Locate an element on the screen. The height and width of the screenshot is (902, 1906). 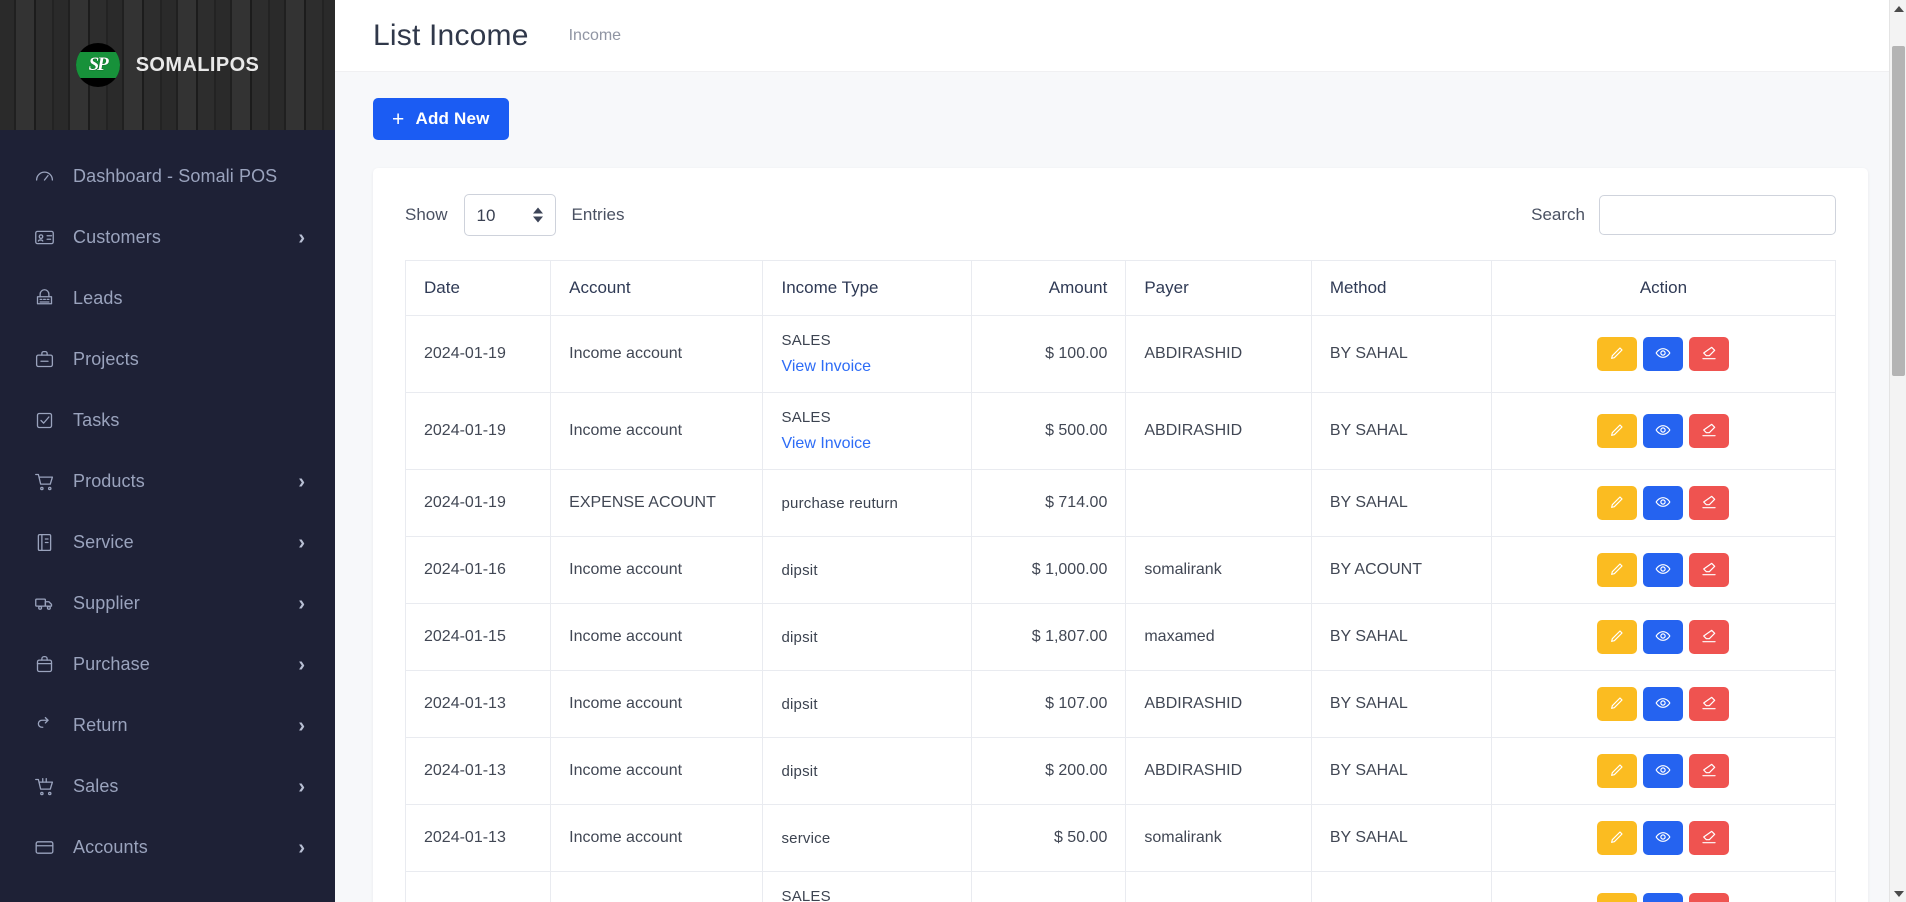
column-header-account: Account is located at coordinates (657, 288).